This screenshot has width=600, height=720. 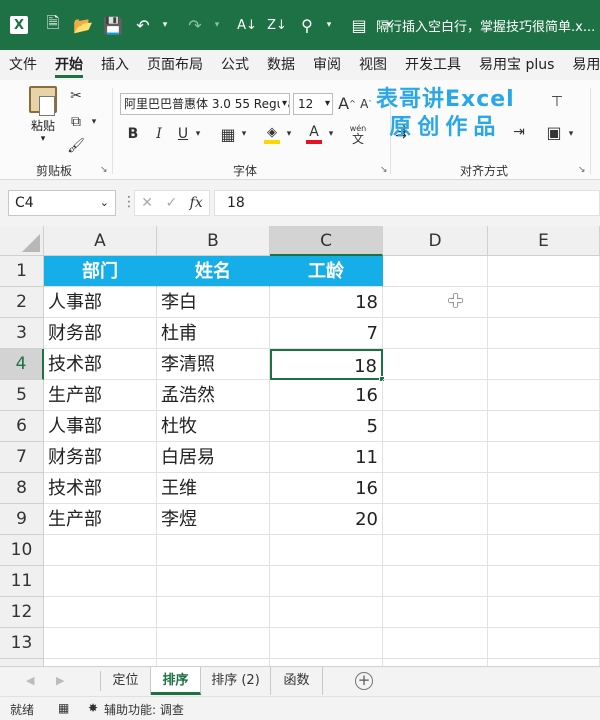 What do you see at coordinates (384, 170) in the screenshot?
I see `font-launcher-icon: ↘` at bounding box center [384, 170].